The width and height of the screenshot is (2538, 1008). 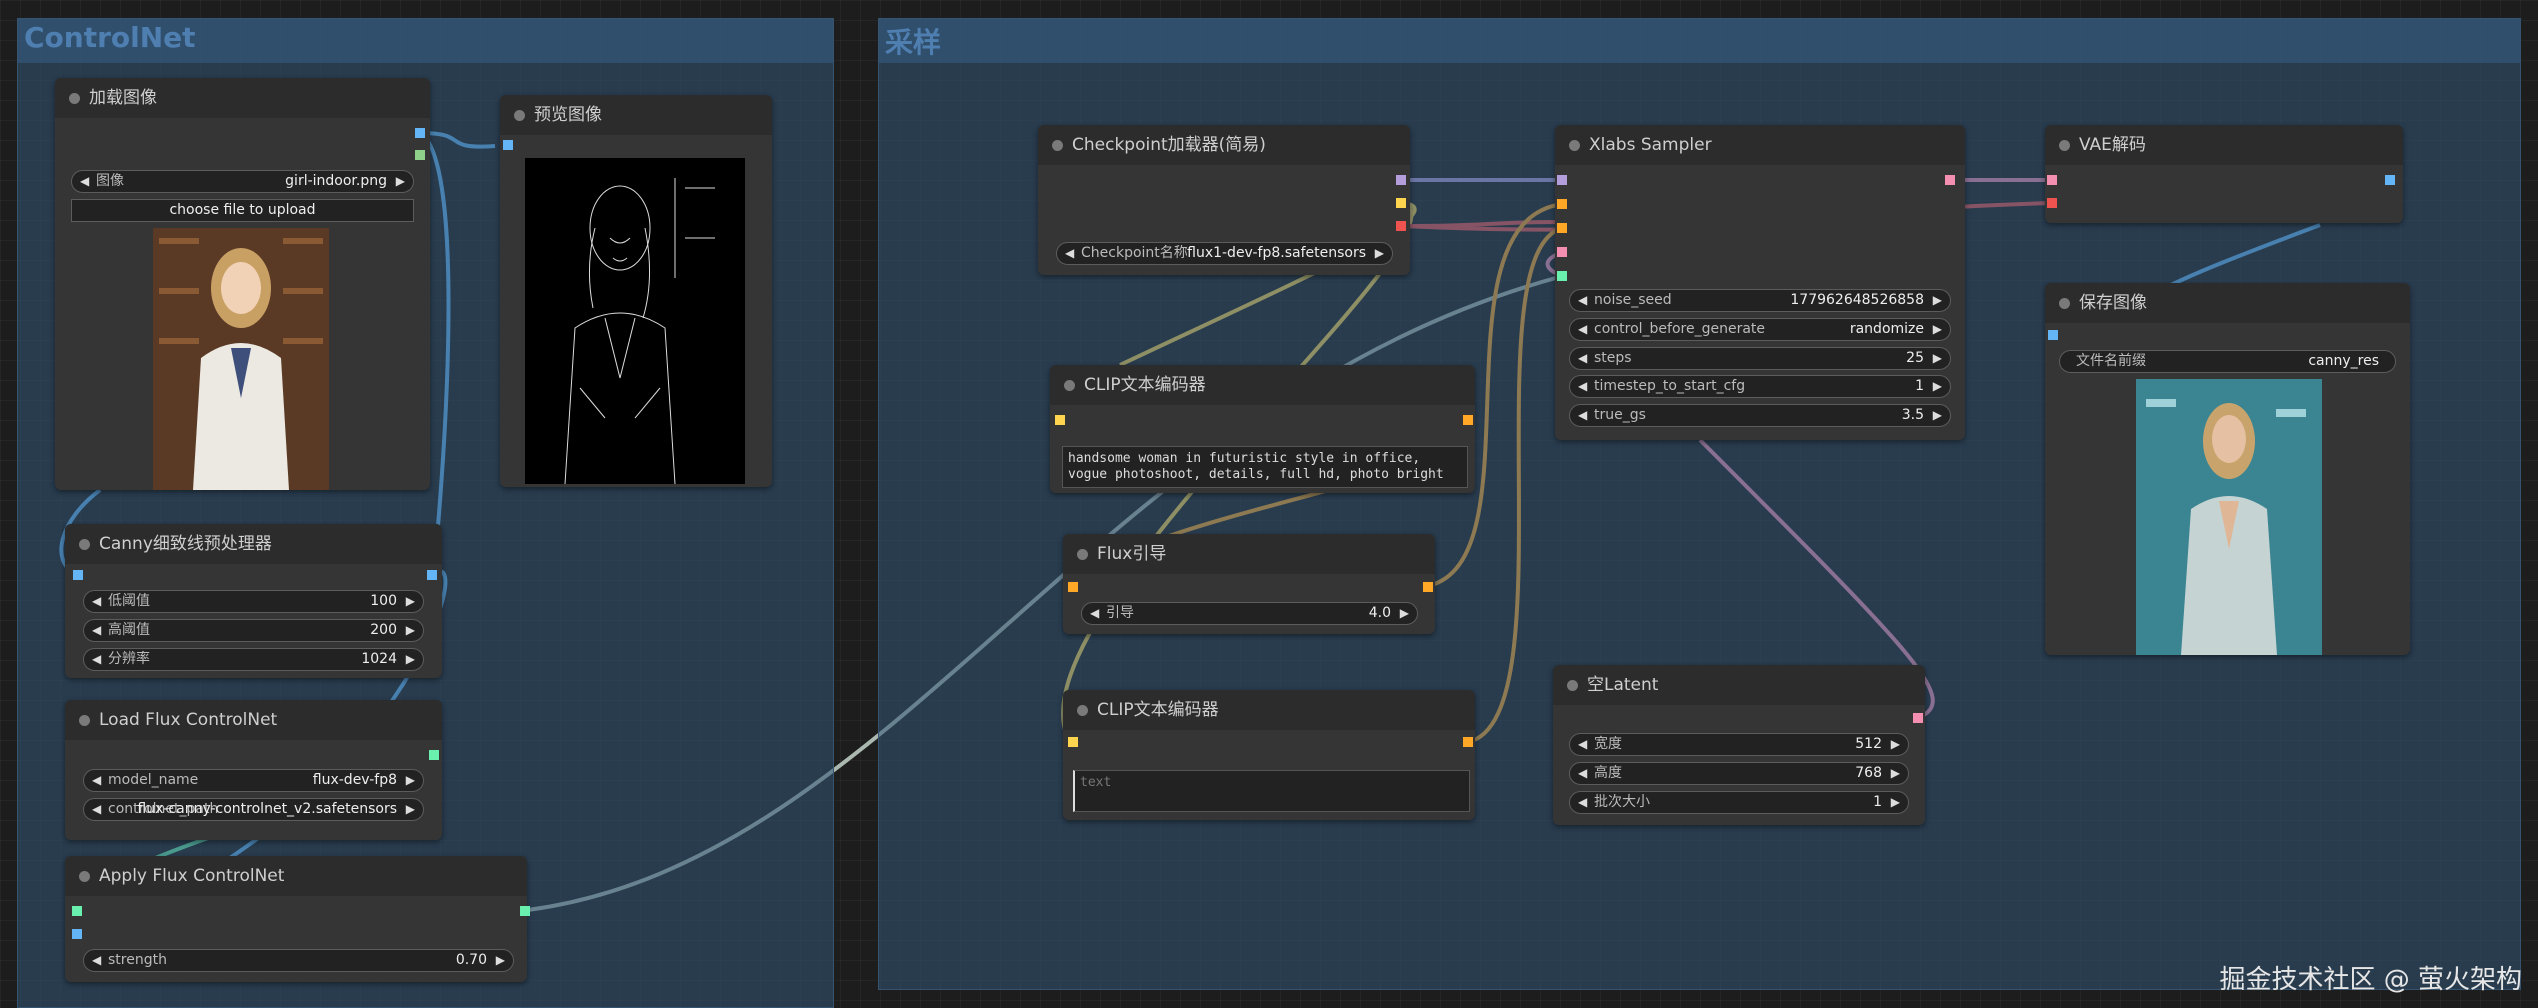 What do you see at coordinates (1562, 228) in the screenshot?
I see `input-slot-neg-conditioning` at bounding box center [1562, 228].